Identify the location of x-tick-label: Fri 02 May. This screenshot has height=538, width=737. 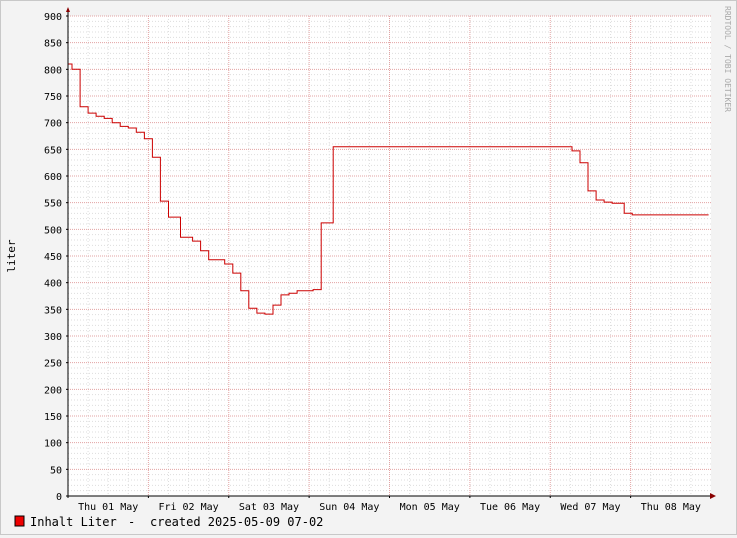
(188, 507).